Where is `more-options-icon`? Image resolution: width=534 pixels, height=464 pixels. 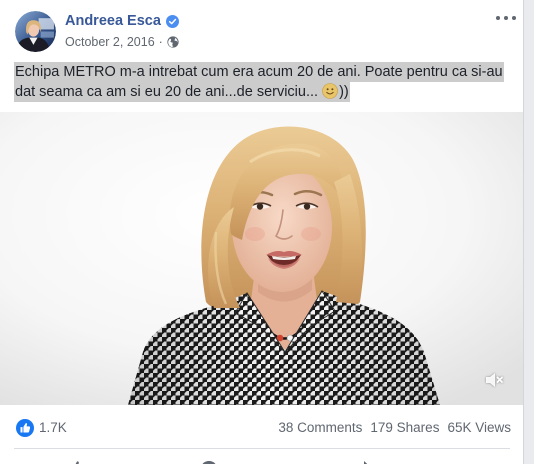 more-options-icon is located at coordinates (506, 18).